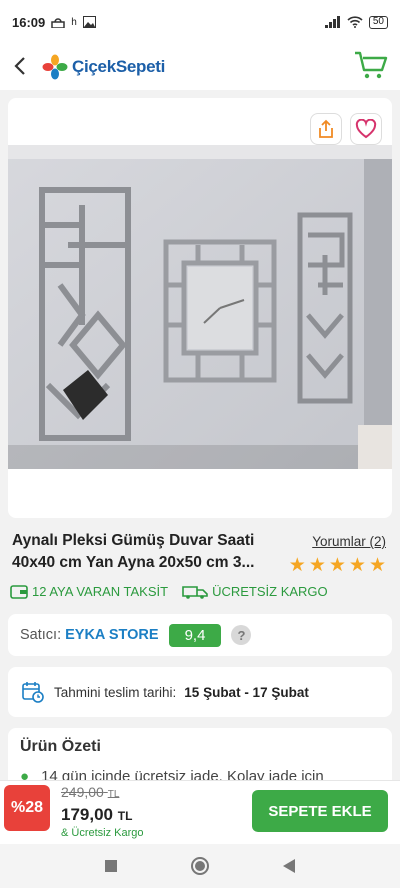 The image size is (400, 888). What do you see at coordinates (195, 635) in the screenshot?
I see `seller-score: 9,4` at bounding box center [195, 635].